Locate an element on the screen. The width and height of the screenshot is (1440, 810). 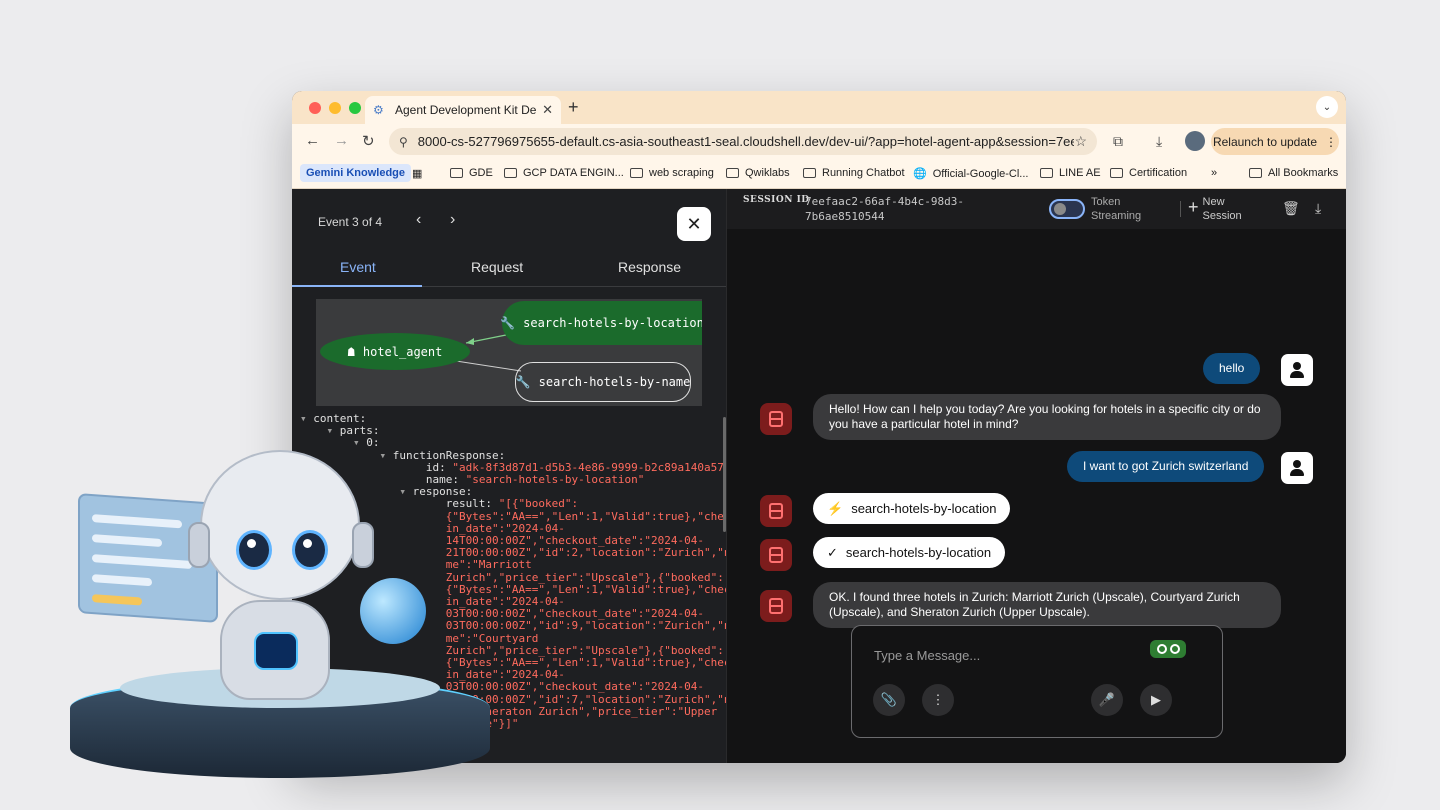
new-session-button: + New Session is located at coordinates (1217, 209).